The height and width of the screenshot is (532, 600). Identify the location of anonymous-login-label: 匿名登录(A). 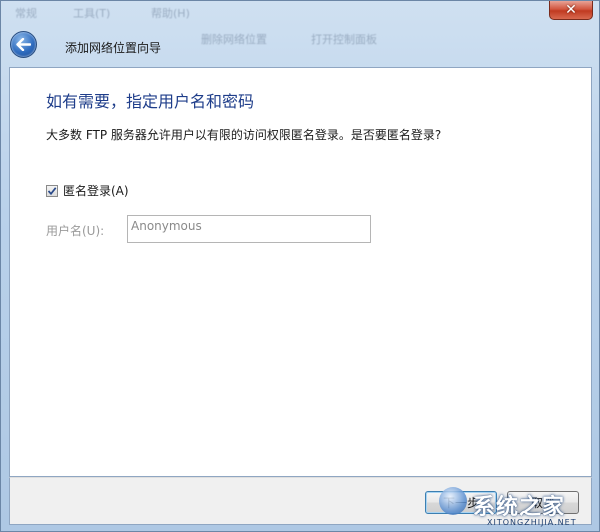
(96, 191).